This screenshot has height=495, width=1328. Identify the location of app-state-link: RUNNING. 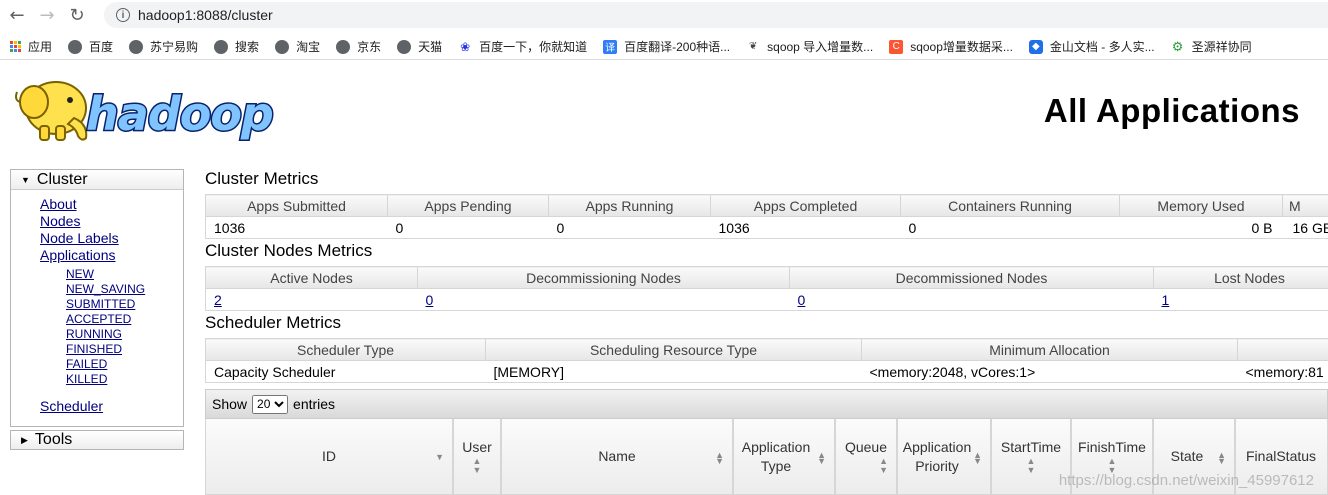
(124, 334).